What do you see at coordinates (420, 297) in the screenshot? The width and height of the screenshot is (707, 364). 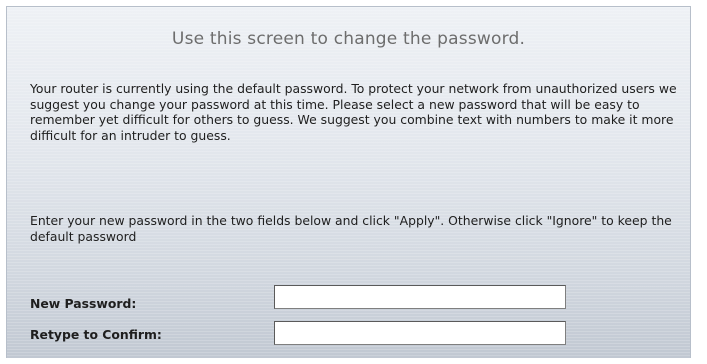 I see `new-password-field` at bounding box center [420, 297].